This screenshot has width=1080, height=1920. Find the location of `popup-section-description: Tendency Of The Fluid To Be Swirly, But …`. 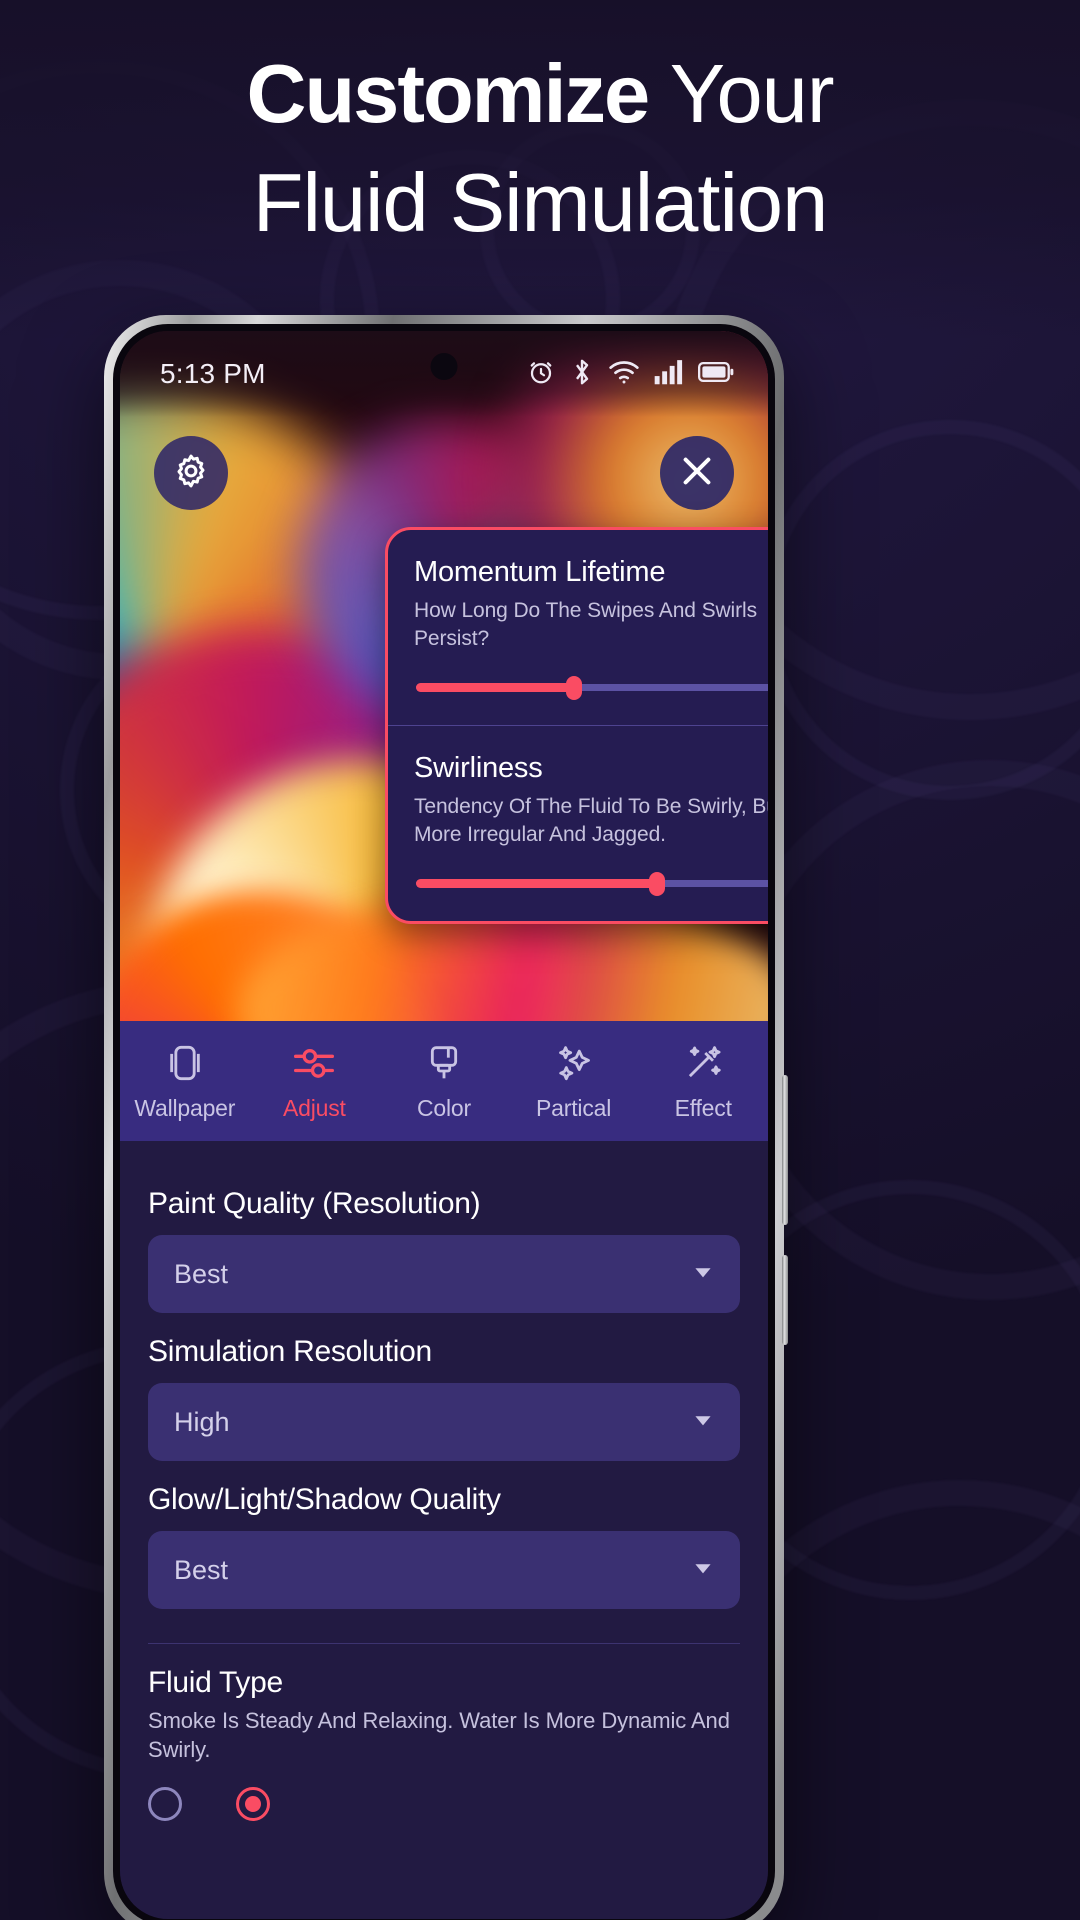

popup-section-description: Tendency Of The Fluid To Be Swirly, But … is located at coordinates (591, 820).